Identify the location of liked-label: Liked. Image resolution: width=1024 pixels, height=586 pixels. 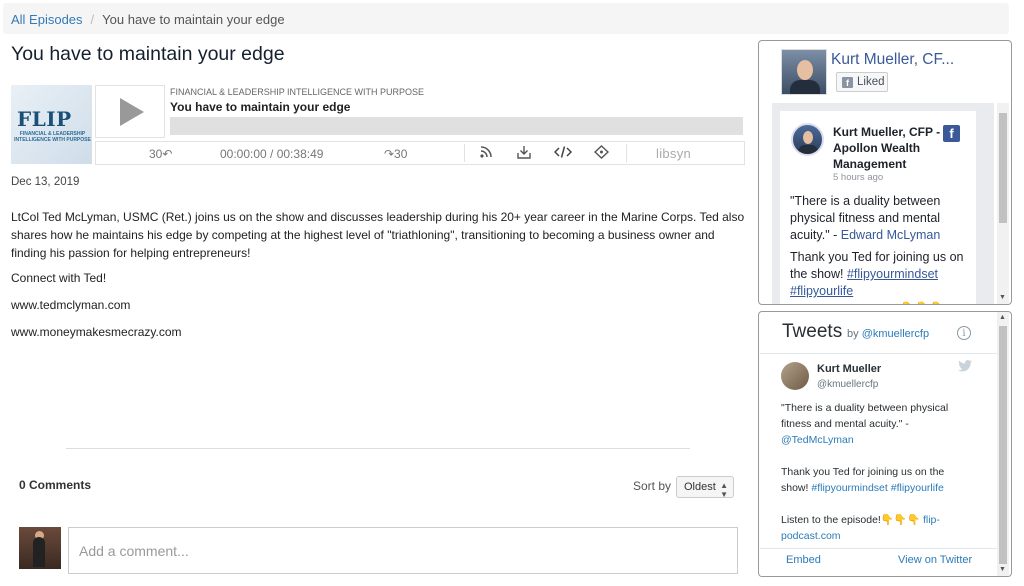
(871, 82).